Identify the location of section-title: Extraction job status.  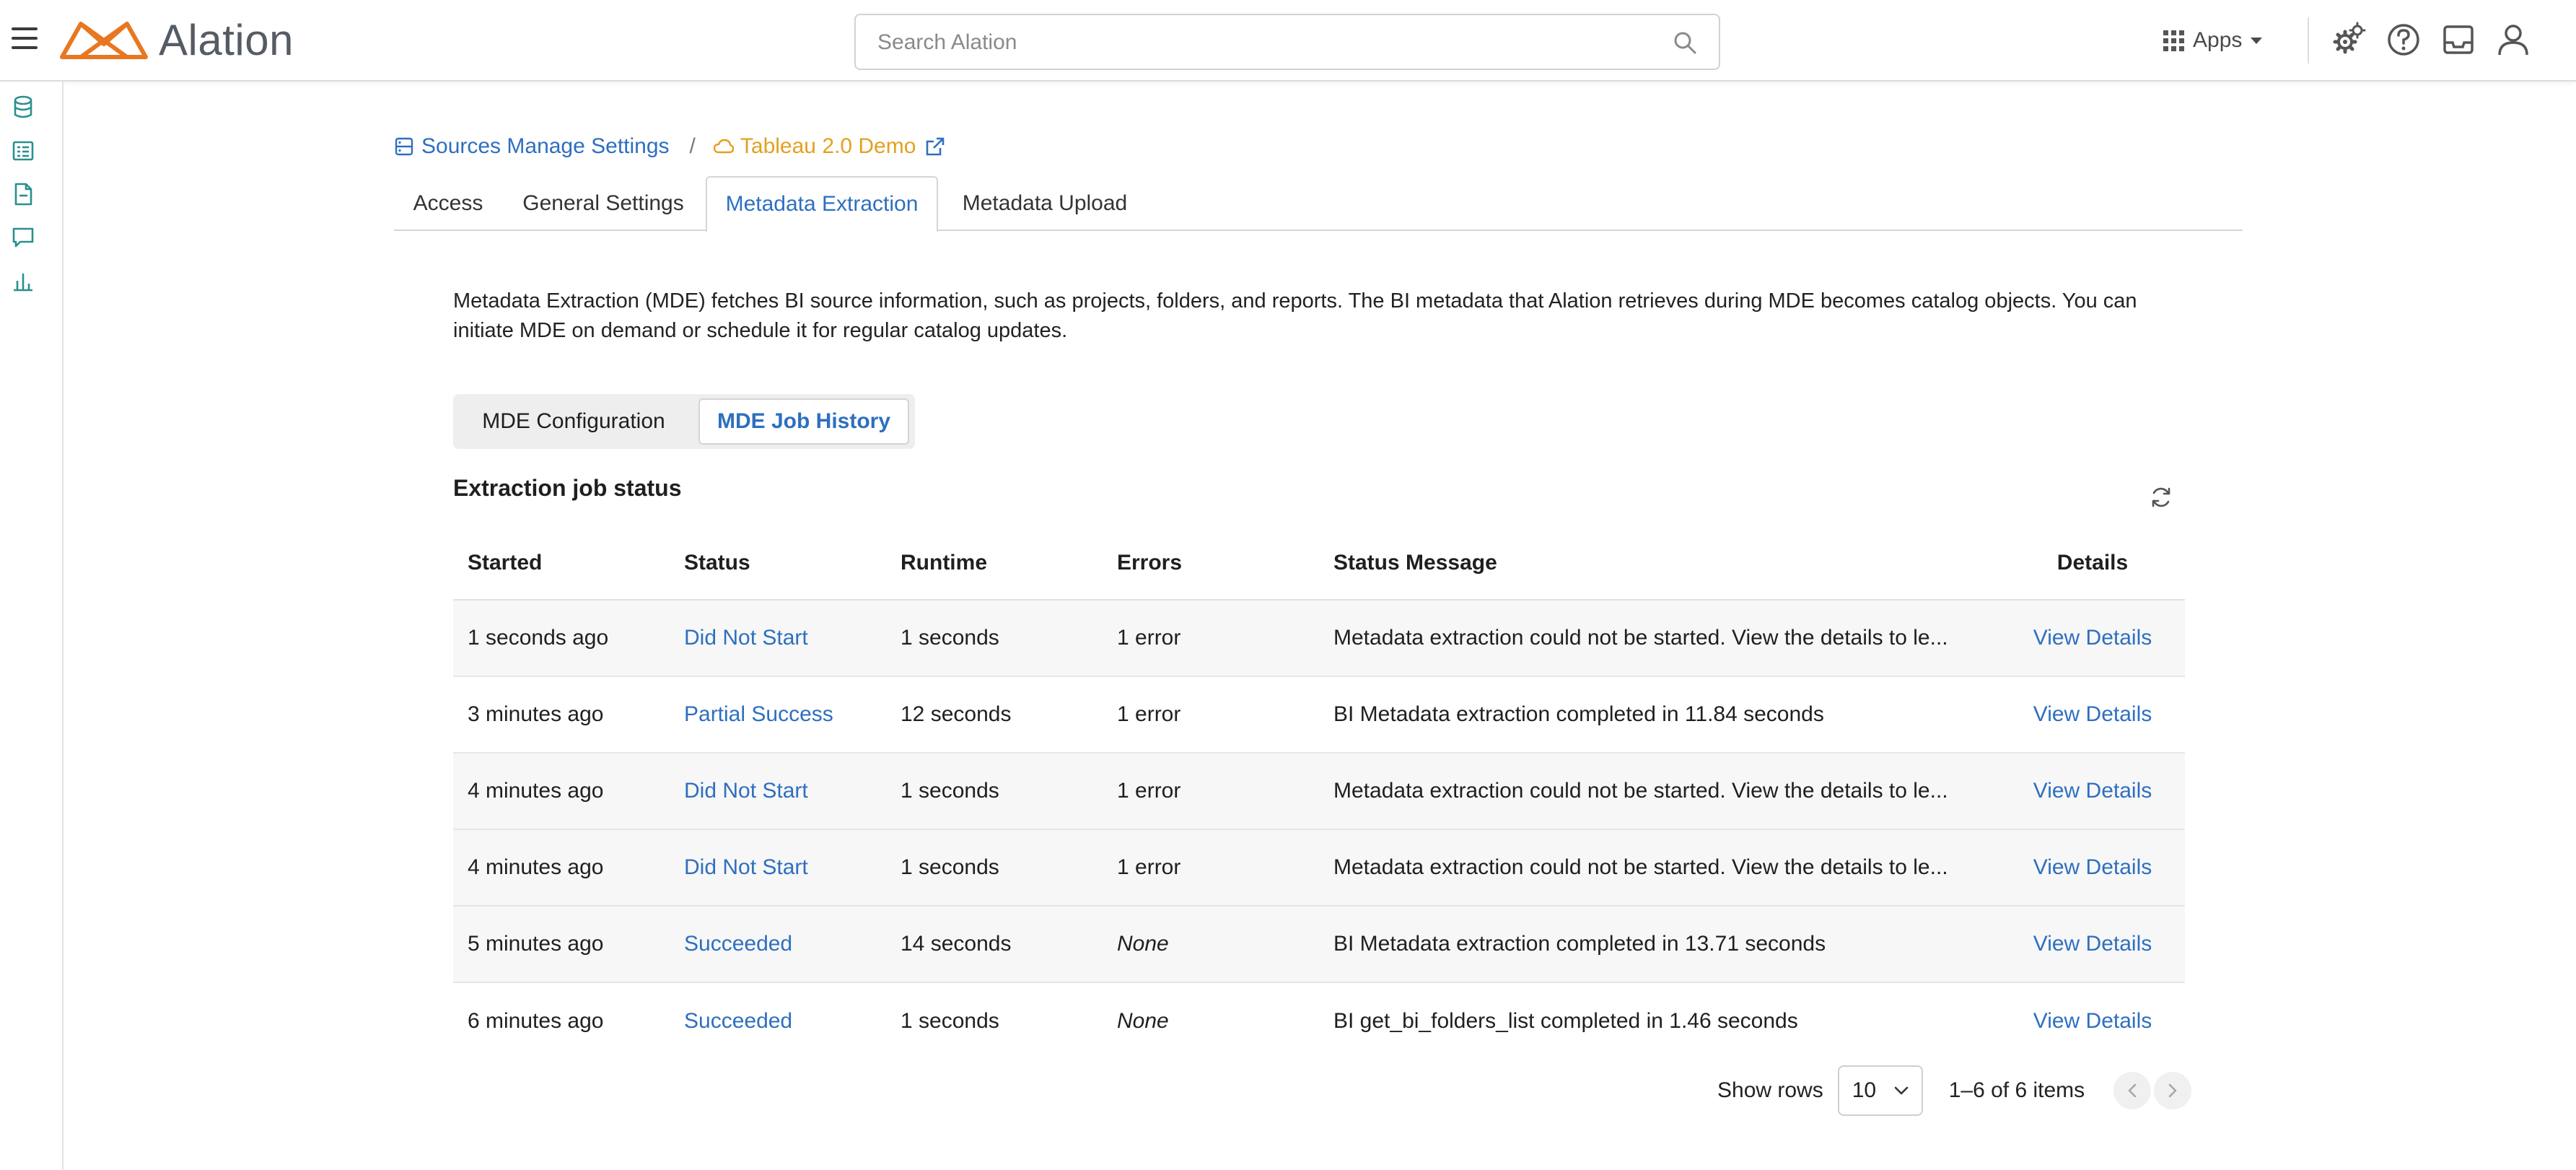
(567, 488).